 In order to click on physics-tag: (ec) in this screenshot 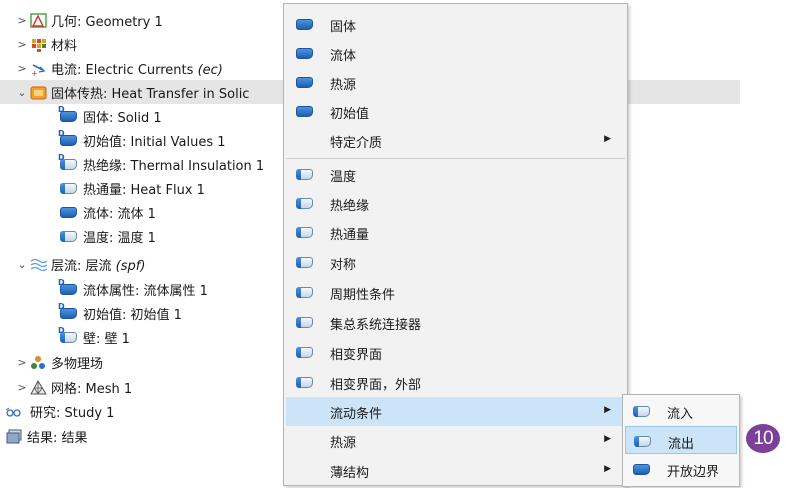, I will do `click(210, 70)`.